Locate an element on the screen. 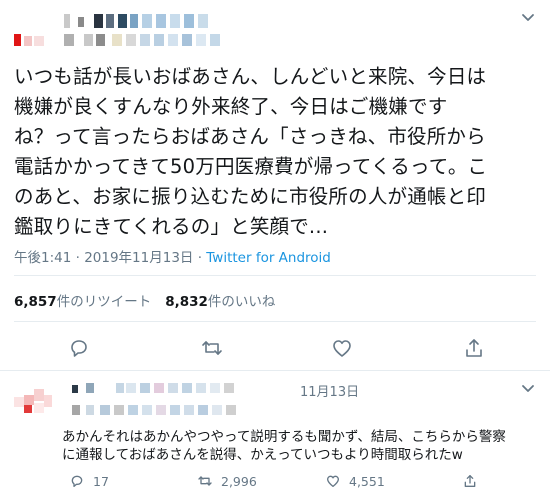  like-count: 4,551 is located at coordinates (367, 481).